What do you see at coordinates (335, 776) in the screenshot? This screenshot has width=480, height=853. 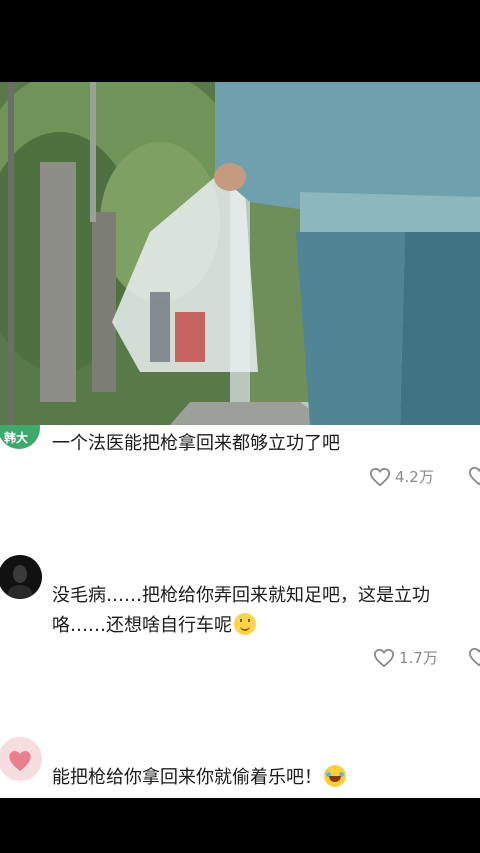 I see `laugh-cry-emoji-icon` at bounding box center [335, 776].